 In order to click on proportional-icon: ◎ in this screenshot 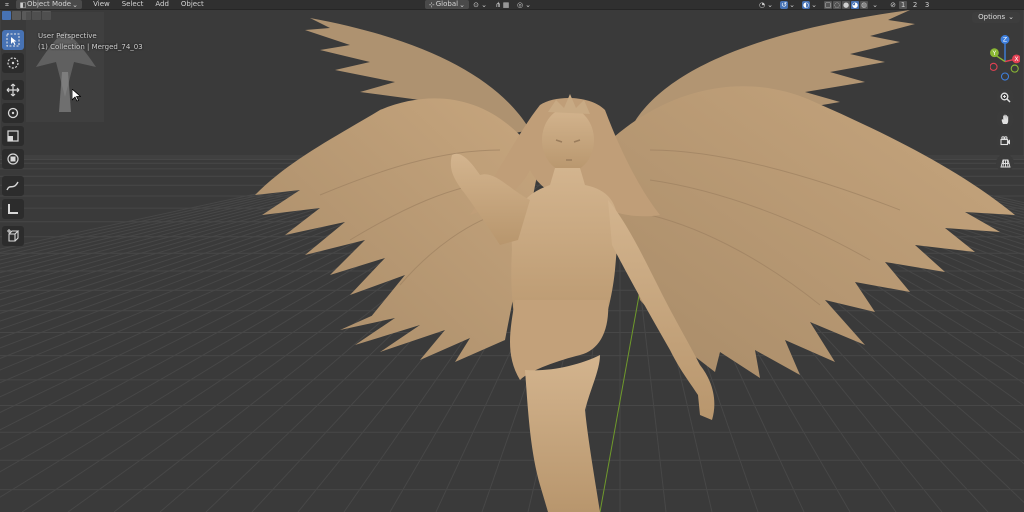, I will do `click(520, 4)`.